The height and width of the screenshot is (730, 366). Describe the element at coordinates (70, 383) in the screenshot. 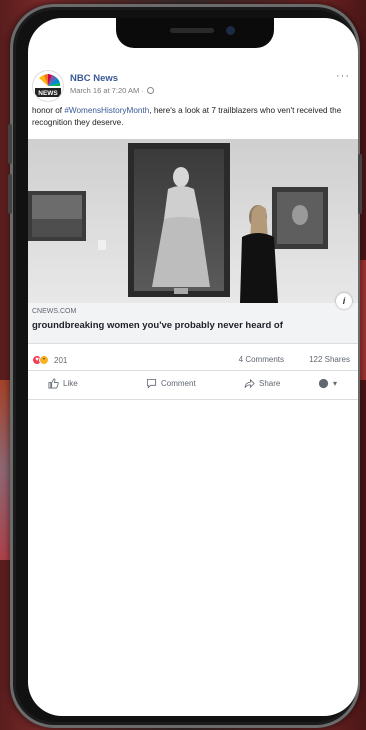

I see `like-label: Like` at that location.